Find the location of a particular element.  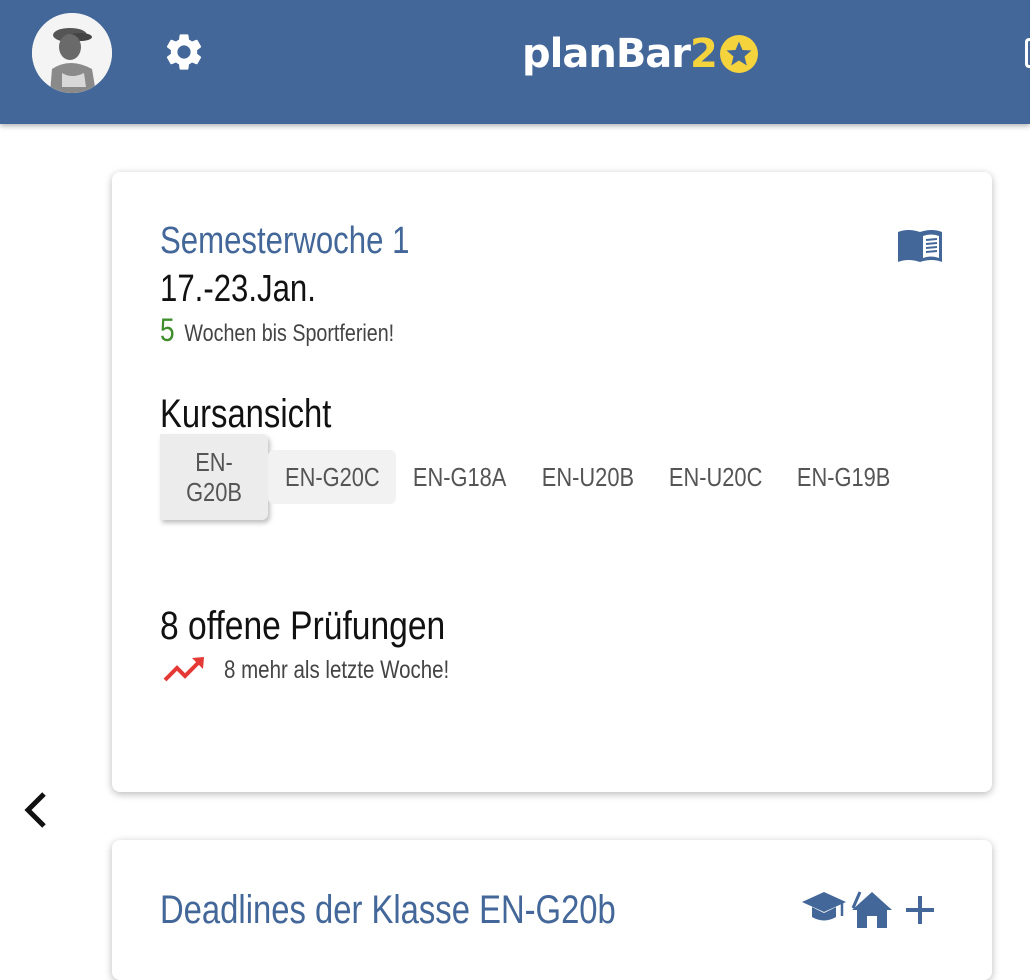

tab-en-u20b: EN-U20B is located at coordinates (588, 477).